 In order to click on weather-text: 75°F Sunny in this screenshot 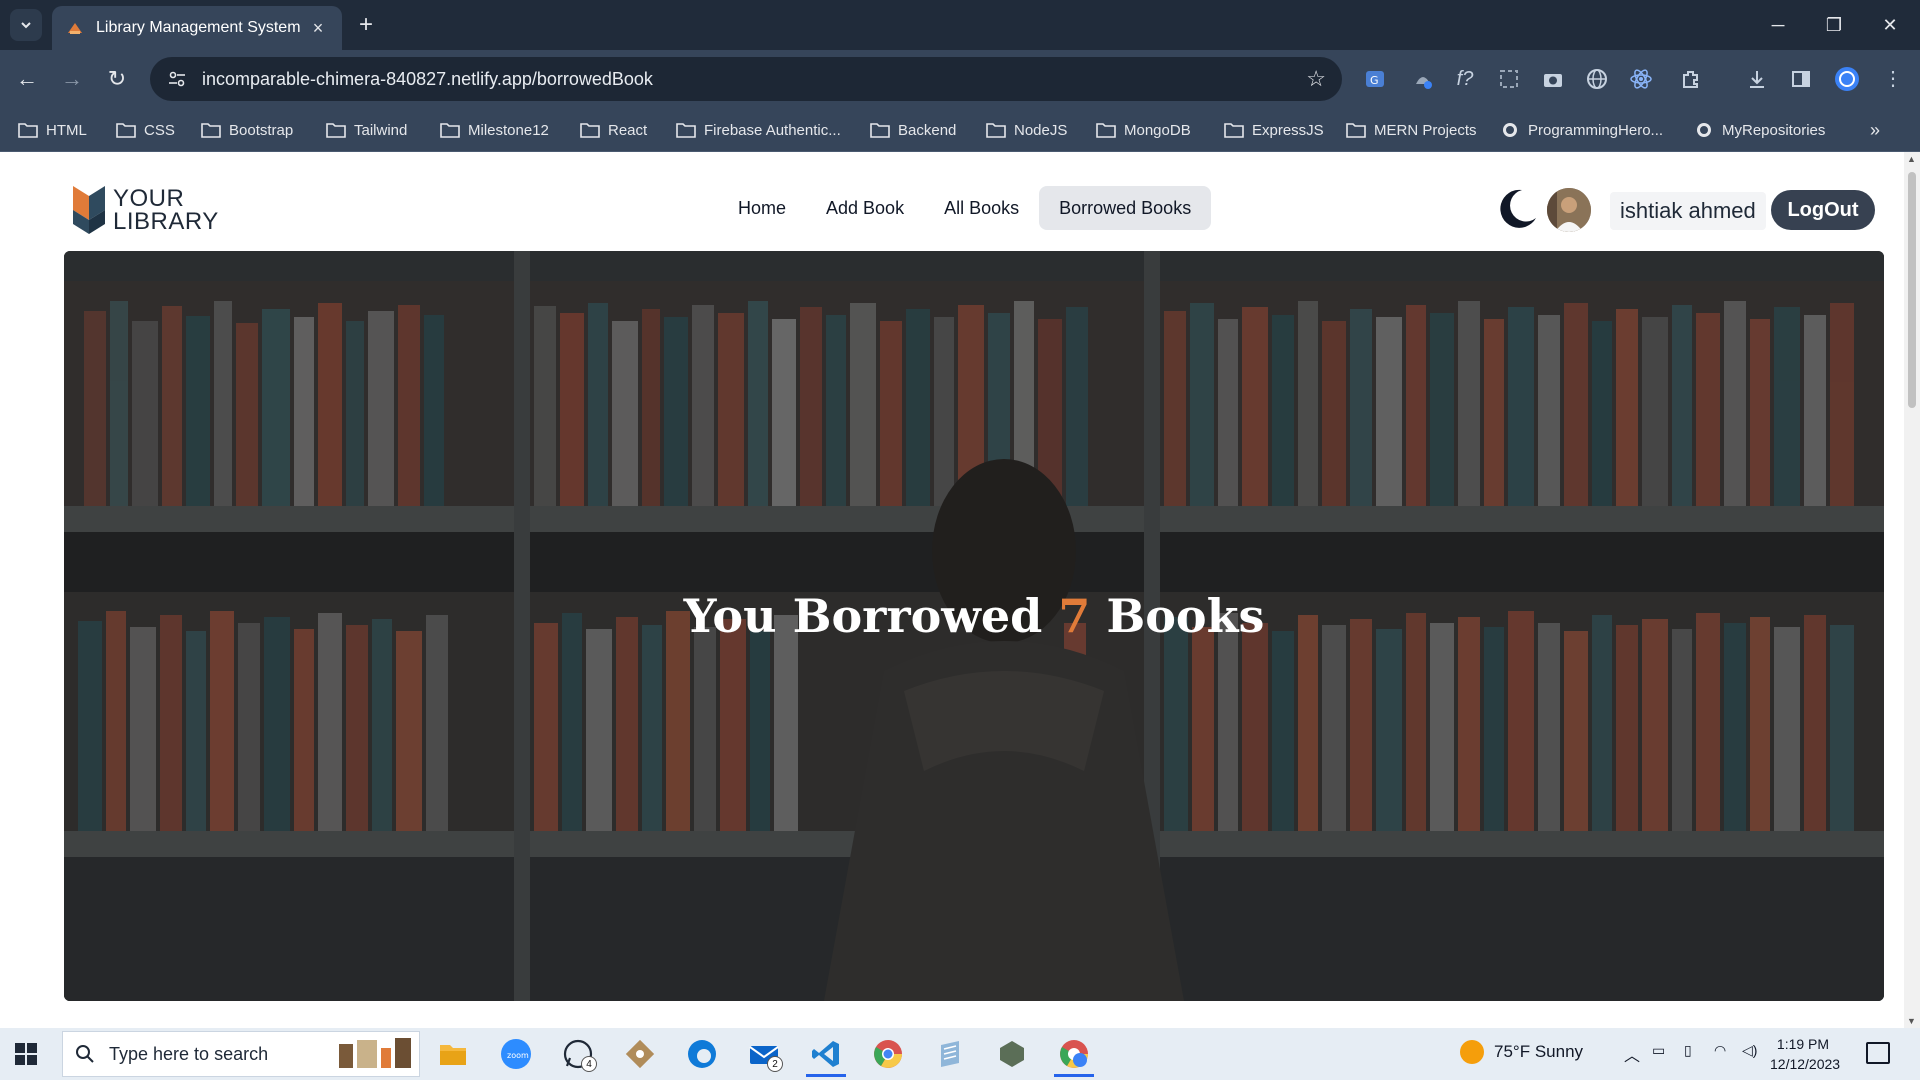, I will do `click(1539, 1051)`.